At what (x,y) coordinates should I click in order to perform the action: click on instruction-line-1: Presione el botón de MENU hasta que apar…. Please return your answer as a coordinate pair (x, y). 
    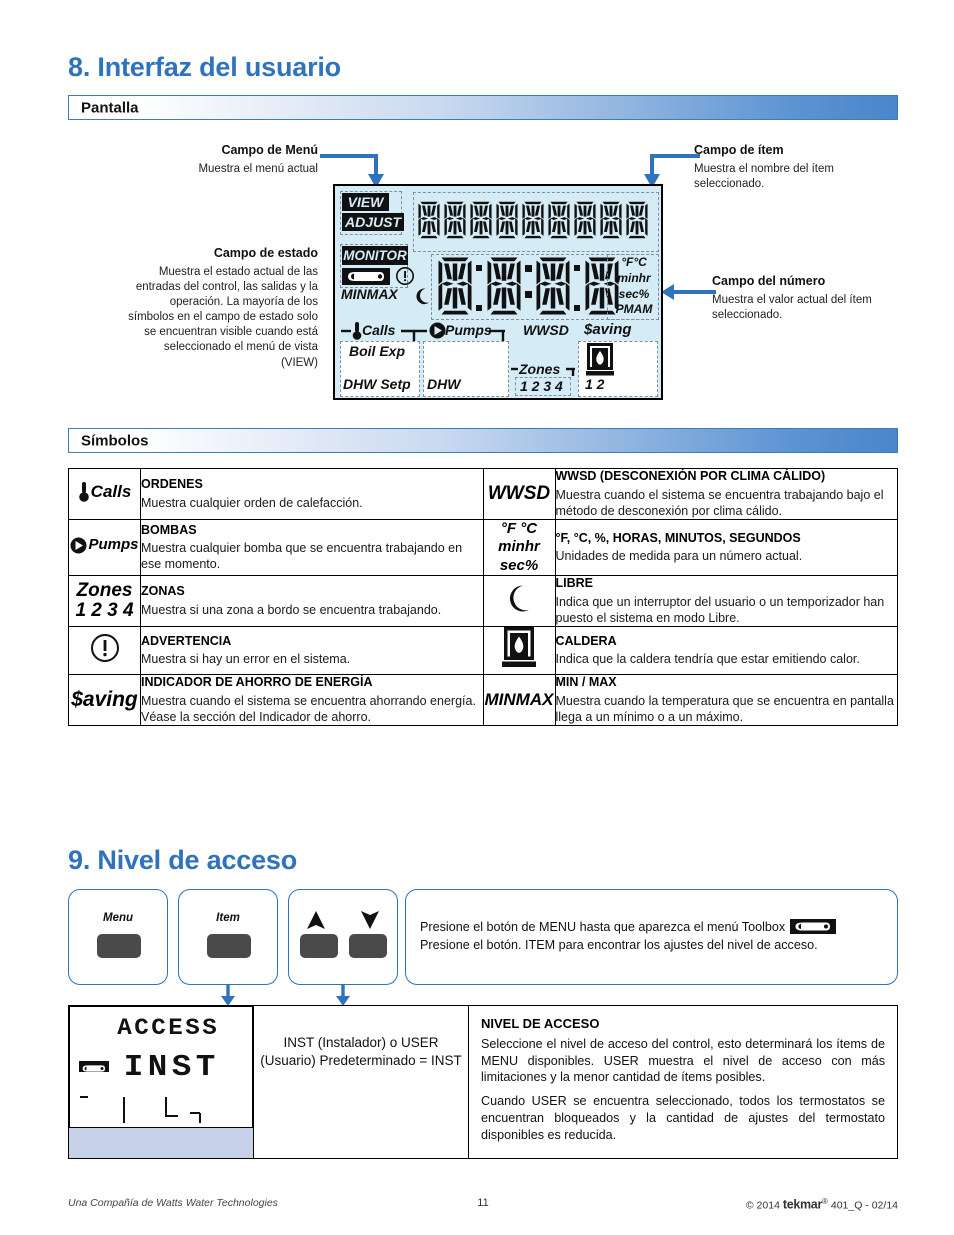
    Looking at the image, I should click on (603, 927).